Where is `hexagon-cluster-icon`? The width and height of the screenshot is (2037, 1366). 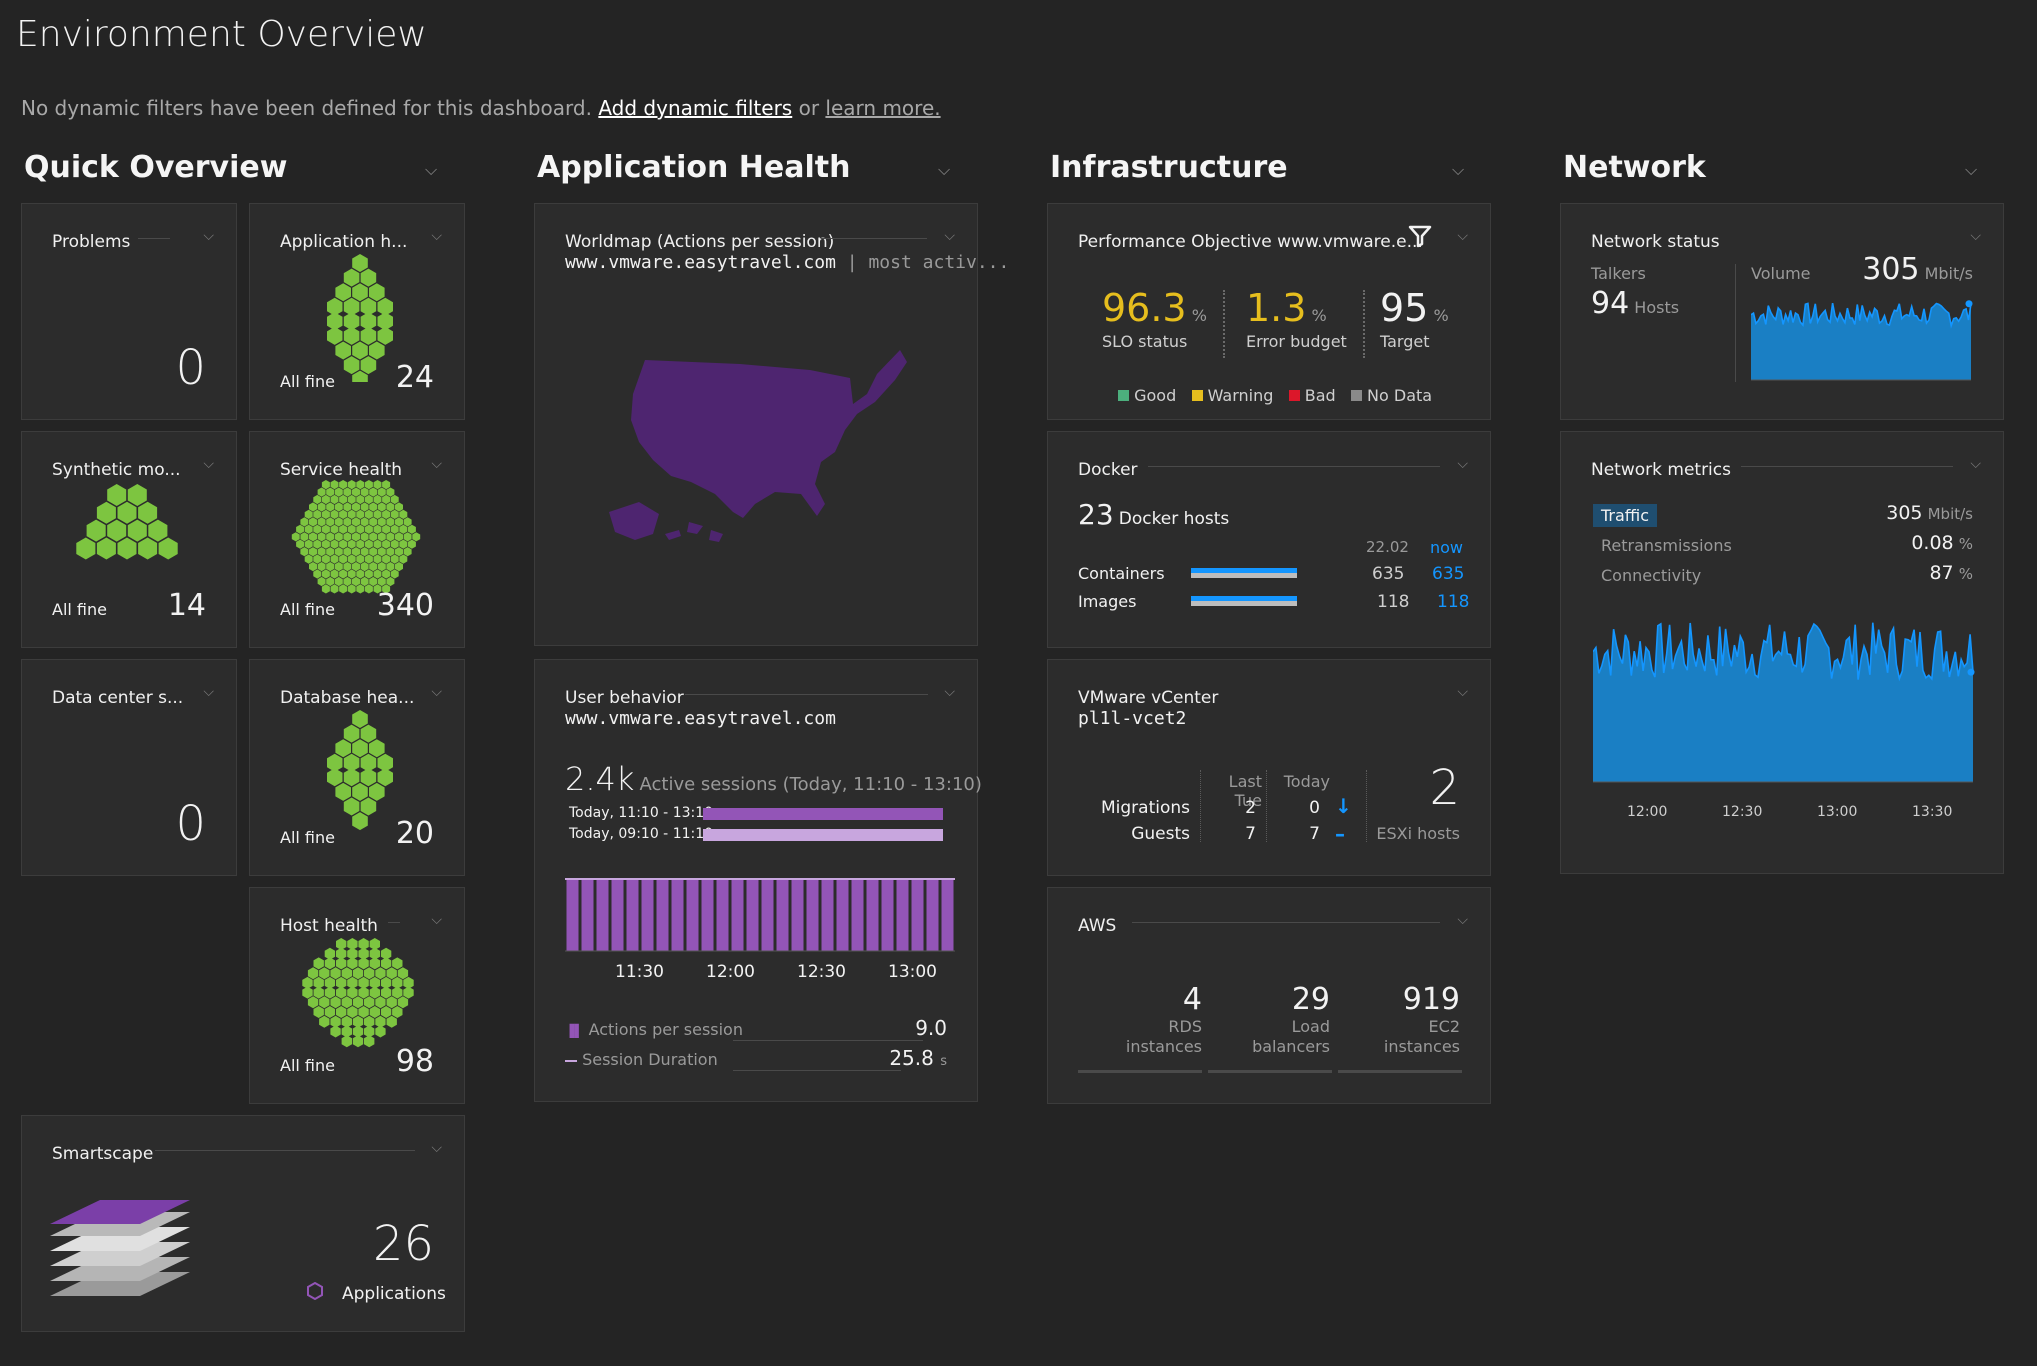
hexagon-cluster-icon is located at coordinates (127, 522).